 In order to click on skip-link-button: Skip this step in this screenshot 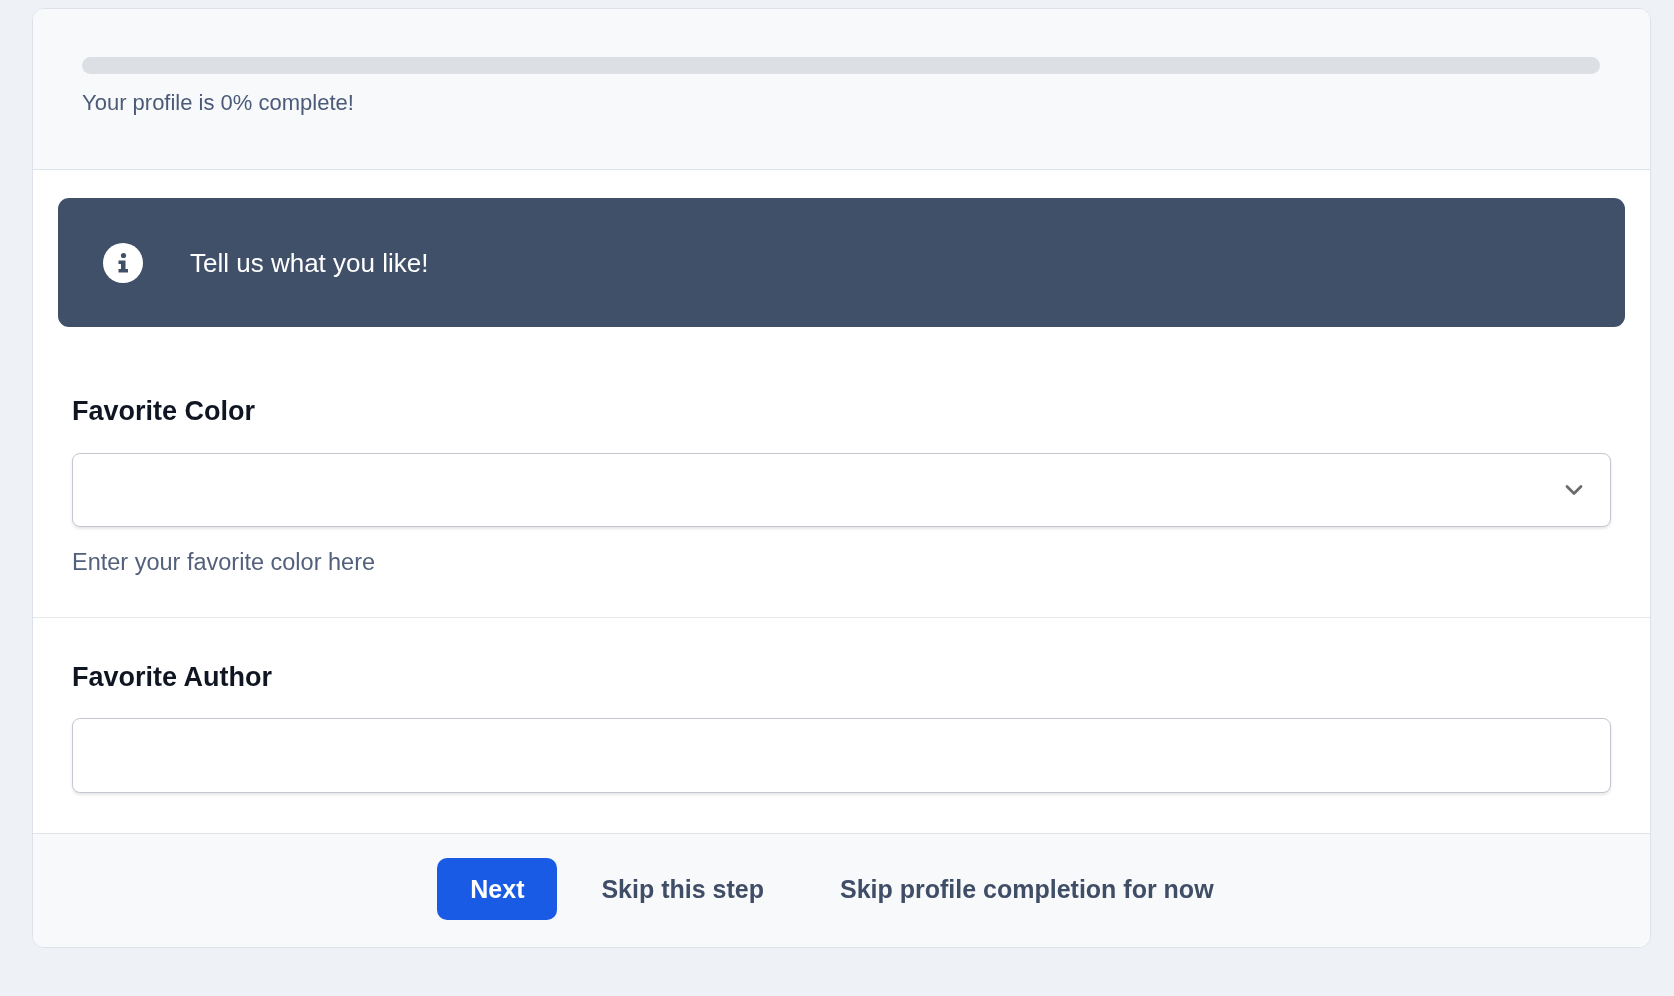, I will do `click(676, 889)`.